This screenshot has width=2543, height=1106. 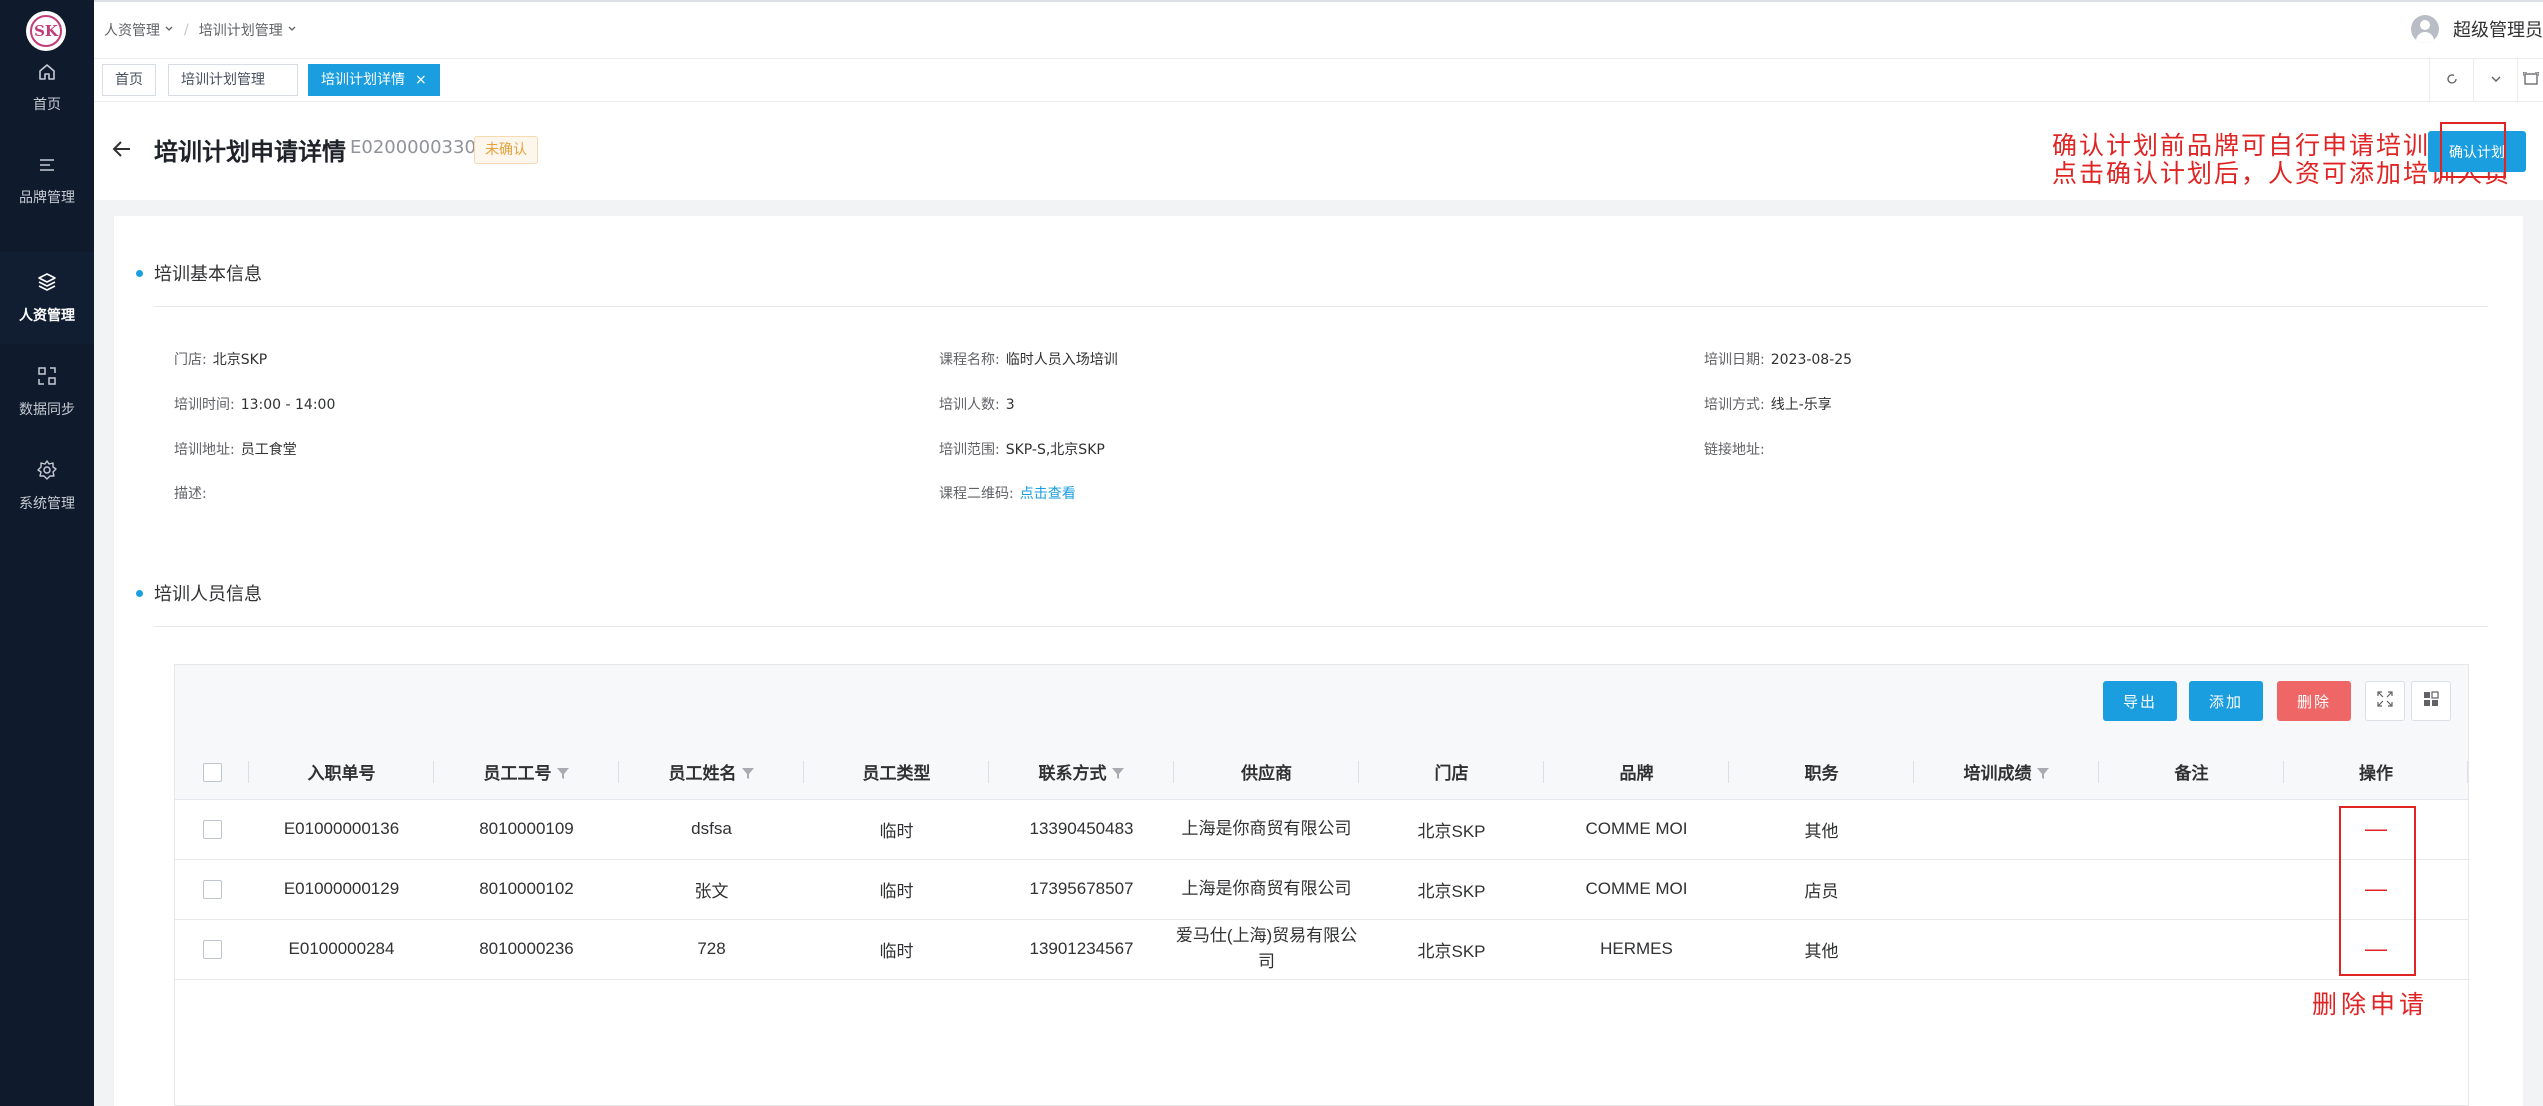 What do you see at coordinates (2376, 774) in the screenshot?
I see `column-label: 操作` at bounding box center [2376, 774].